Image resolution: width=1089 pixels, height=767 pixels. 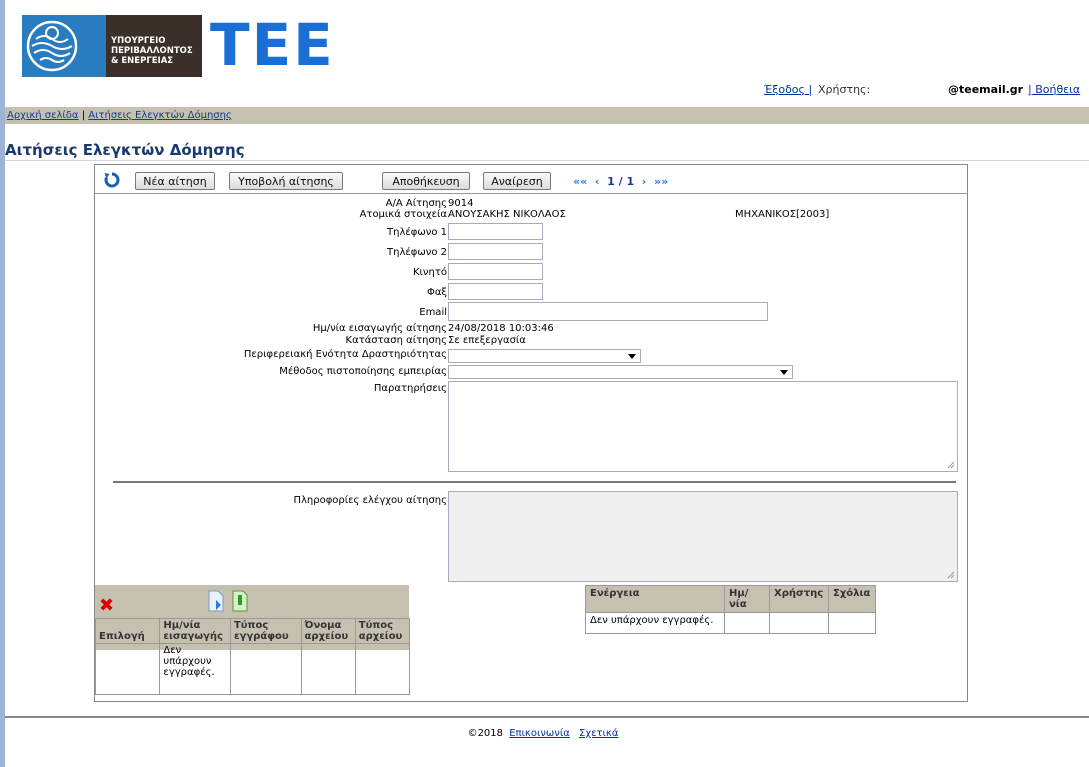 I want to click on col-file-name: Όνομα αρχείου, so click(x=328, y=631).